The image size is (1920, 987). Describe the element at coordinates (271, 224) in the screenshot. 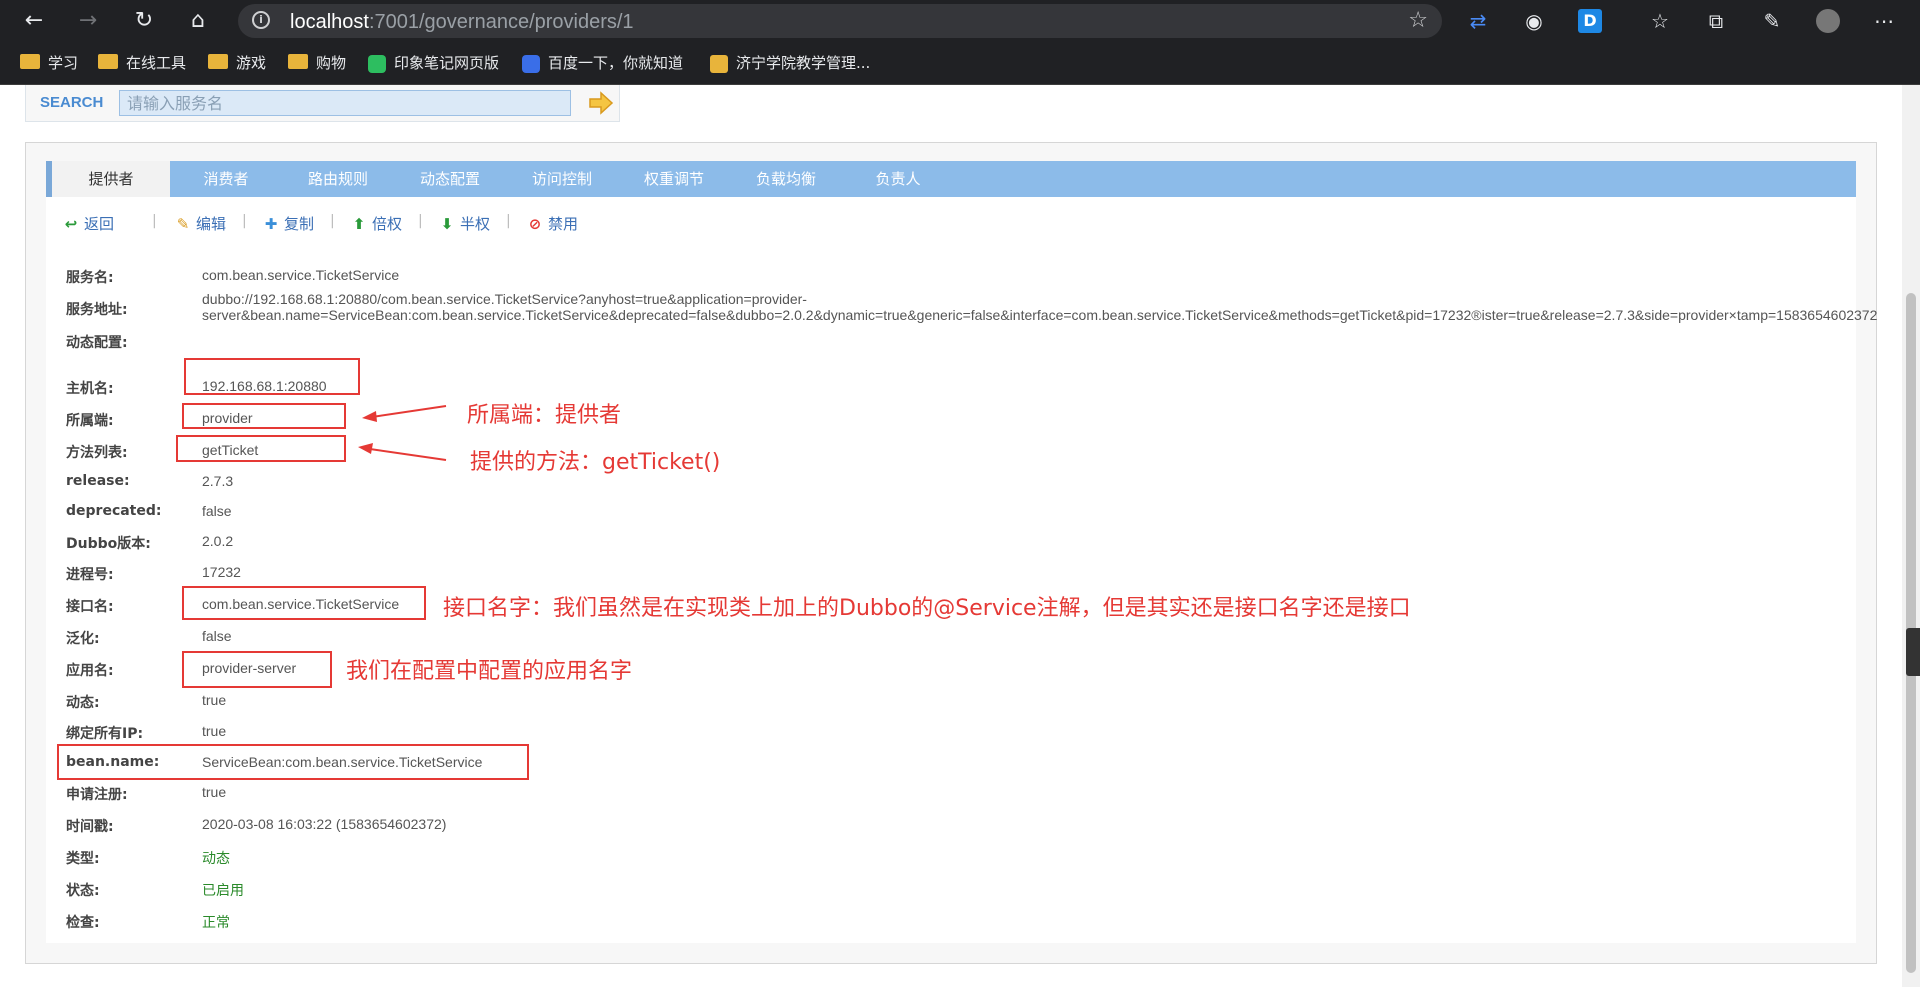

I see `plus-icon: ✚` at that location.